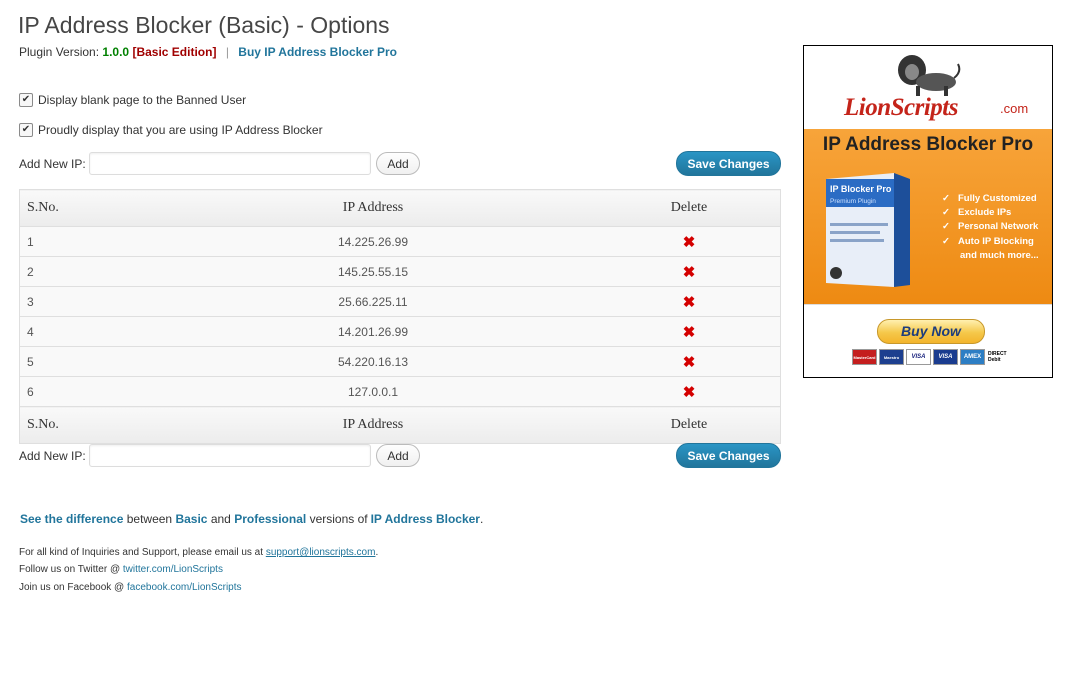 The width and height of the screenshot is (1079, 680). What do you see at coordinates (989, 199) in the screenshot?
I see `feature-item: Fully Customized` at bounding box center [989, 199].